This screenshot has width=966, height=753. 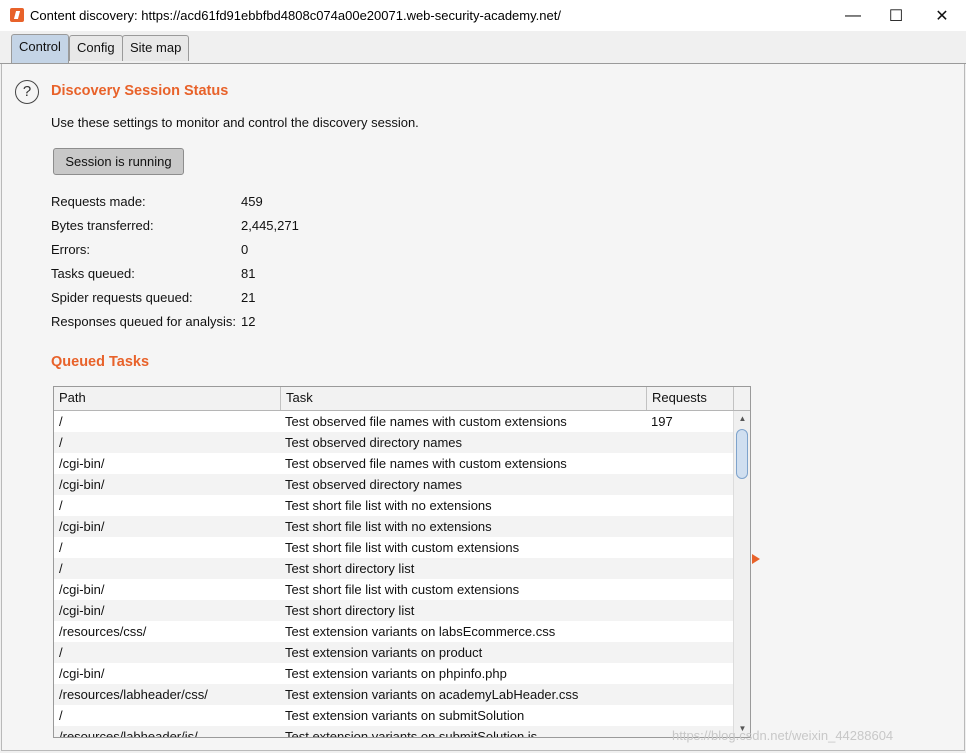 What do you see at coordinates (270, 225) in the screenshot?
I see `stat-value-bytes-transferred: 2,445,271` at bounding box center [270, 225].